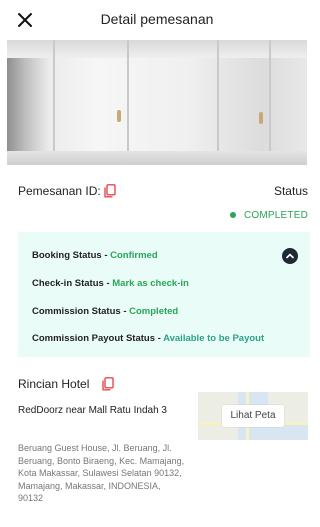 The width and height of the screenshot is (320, 527). What do you see at coordinates (163, 193) in the screenshot?
I see `booking-id-row: Pemesanan ID: Status` at bounding box center [163, 193].